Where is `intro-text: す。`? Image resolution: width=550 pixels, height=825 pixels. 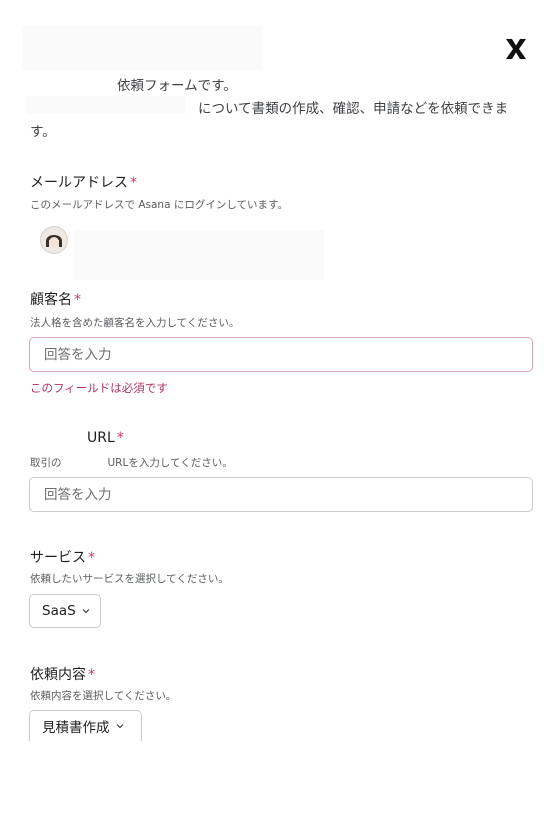 intro-text: す。 is located at coordinates (43, 132).